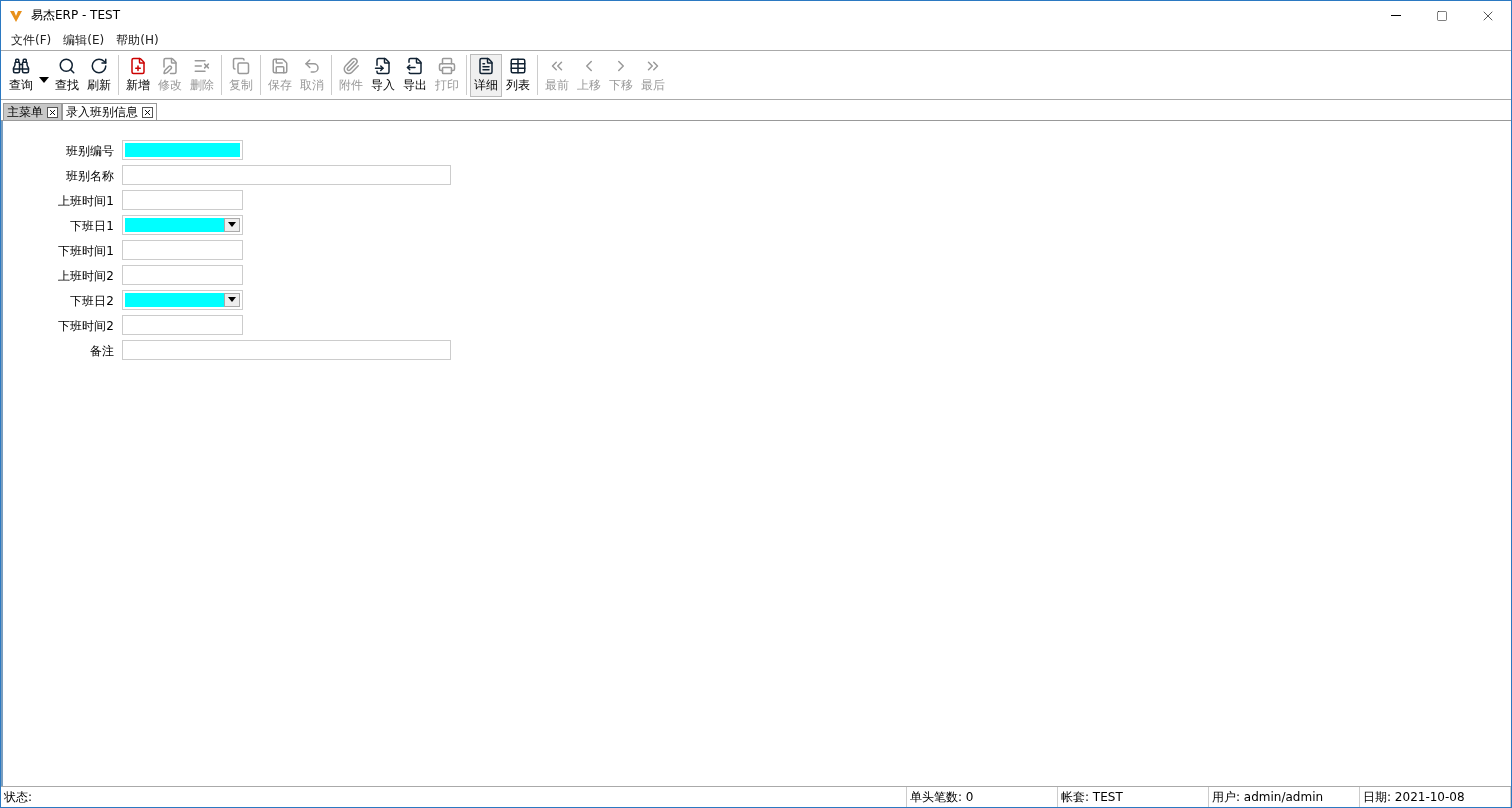  I want to click on toolbar-button: 导入, so click(383, 75).